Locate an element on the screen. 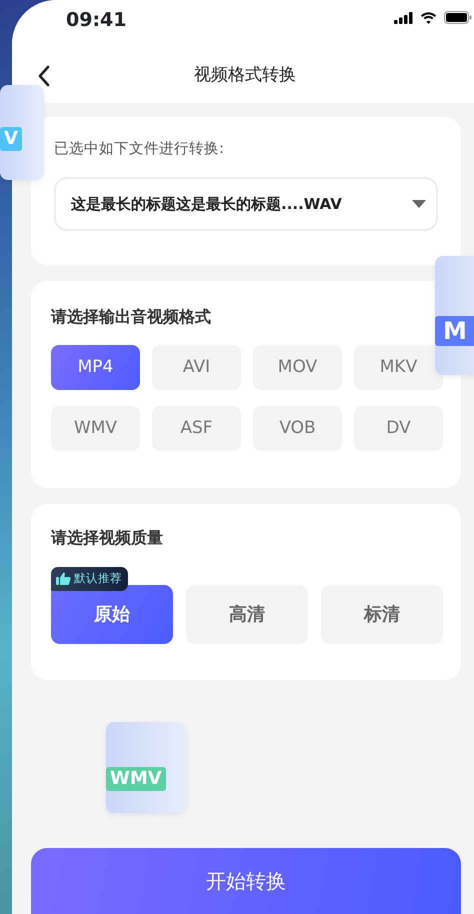 The width and height of the screenshot is (474, 914). source-label: 已选中如下文件进行转换: is located at coordinates (139, 149).